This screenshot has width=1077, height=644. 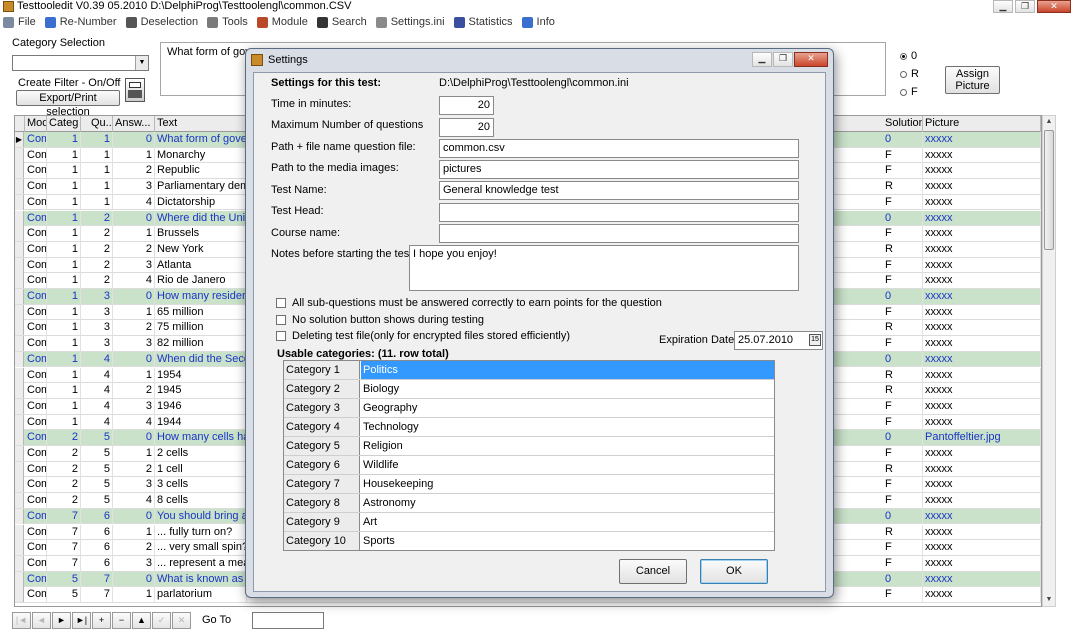 I want to click on scroll-thumb, so click(x=1049, y=190).